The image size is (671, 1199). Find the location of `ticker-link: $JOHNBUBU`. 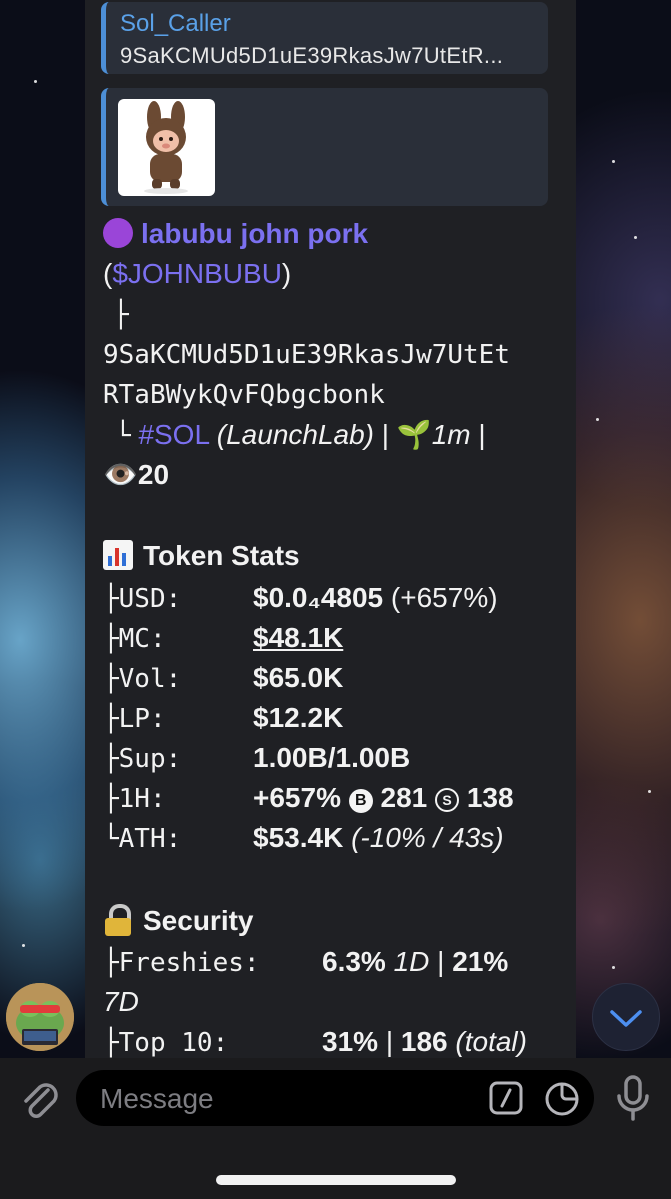

ticker-link: $JOHNBUBU is located at coordinates (197, 273).